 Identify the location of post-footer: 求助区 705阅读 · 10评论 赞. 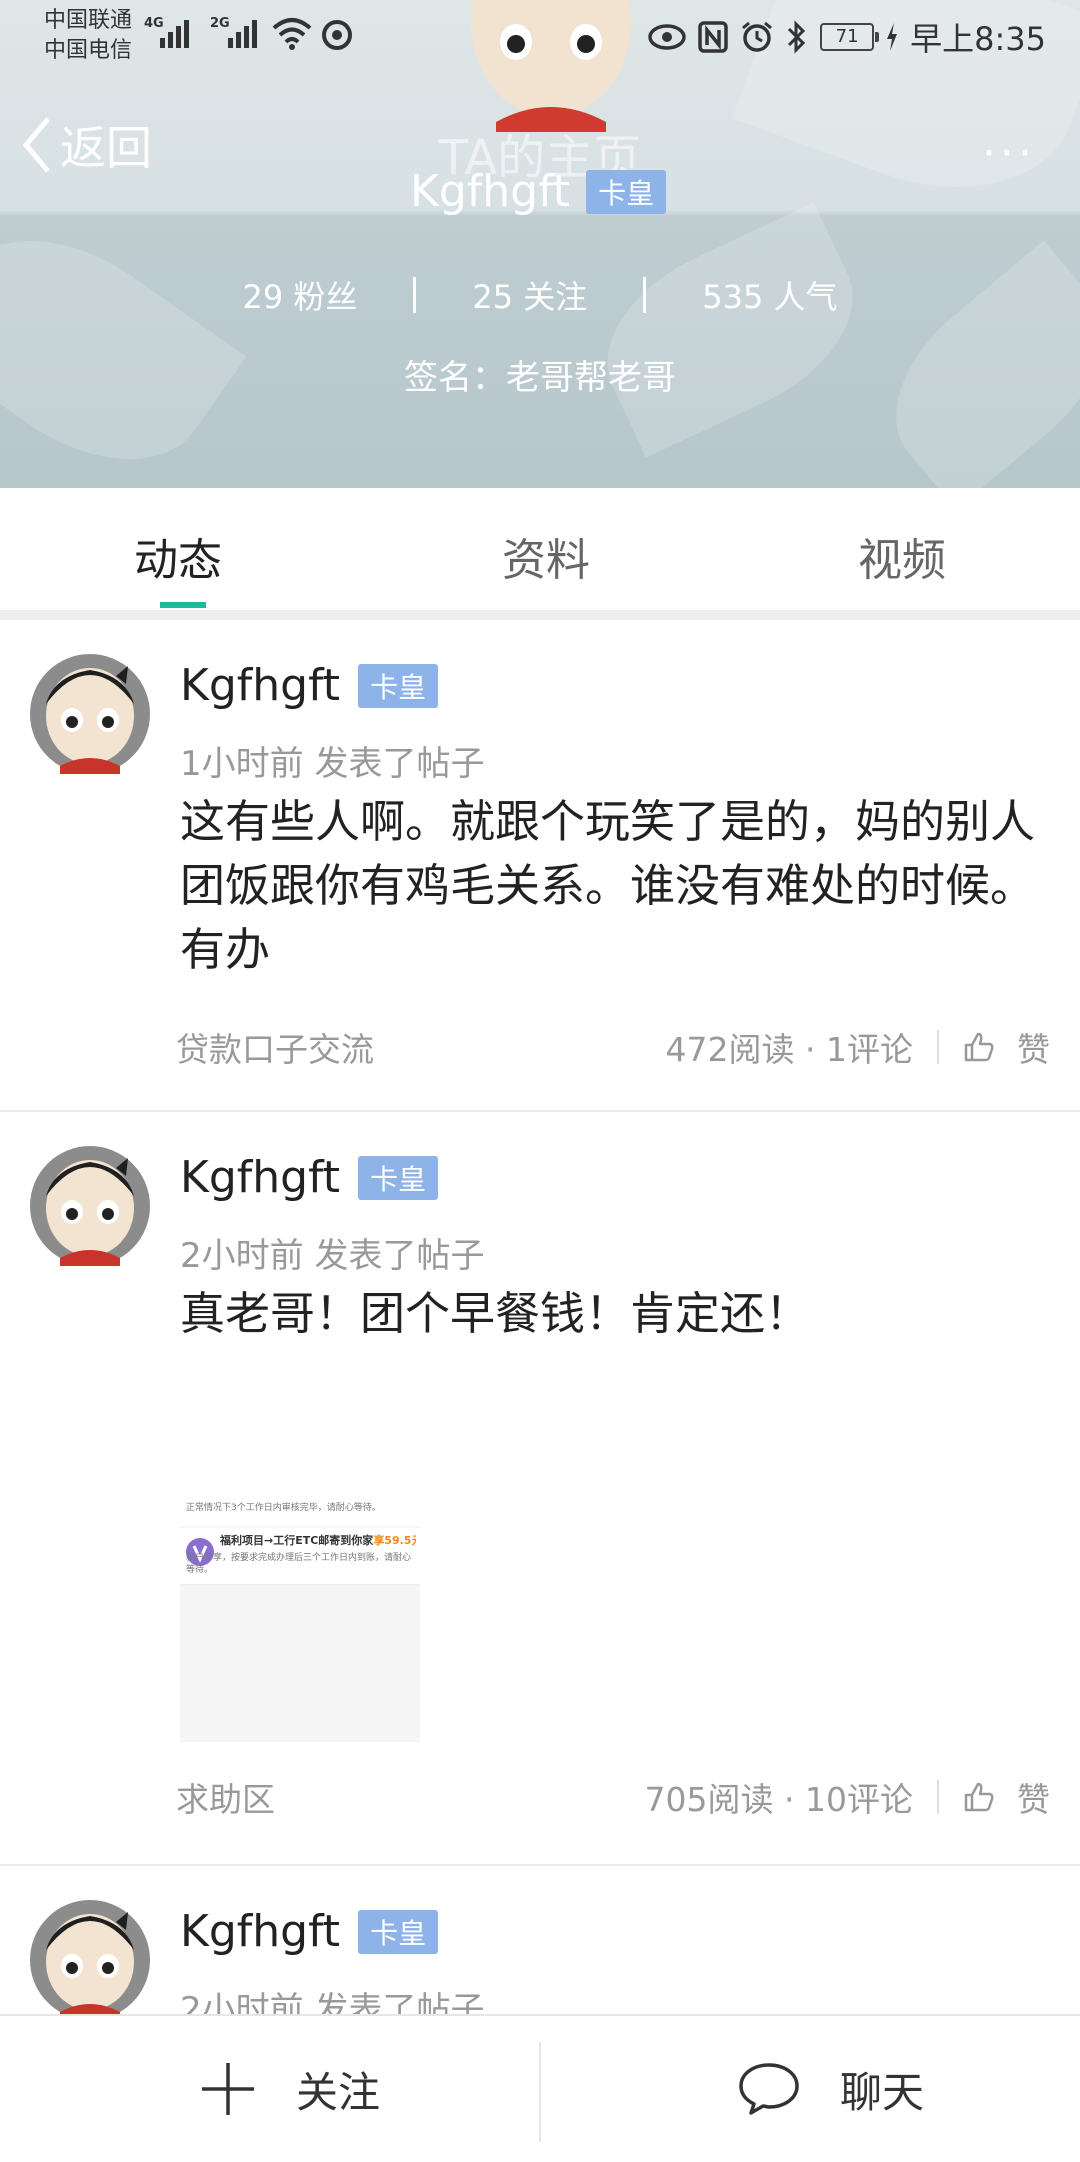
(613, 1797).